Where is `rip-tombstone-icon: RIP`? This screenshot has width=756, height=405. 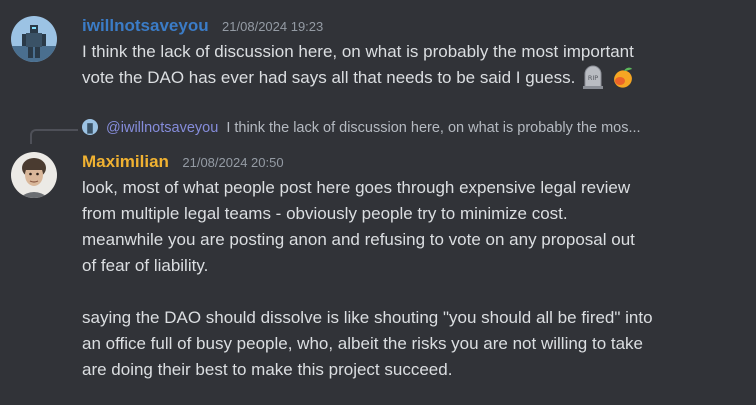 rip-tombstone-icon: RIP is located at coordinates (593, 81).